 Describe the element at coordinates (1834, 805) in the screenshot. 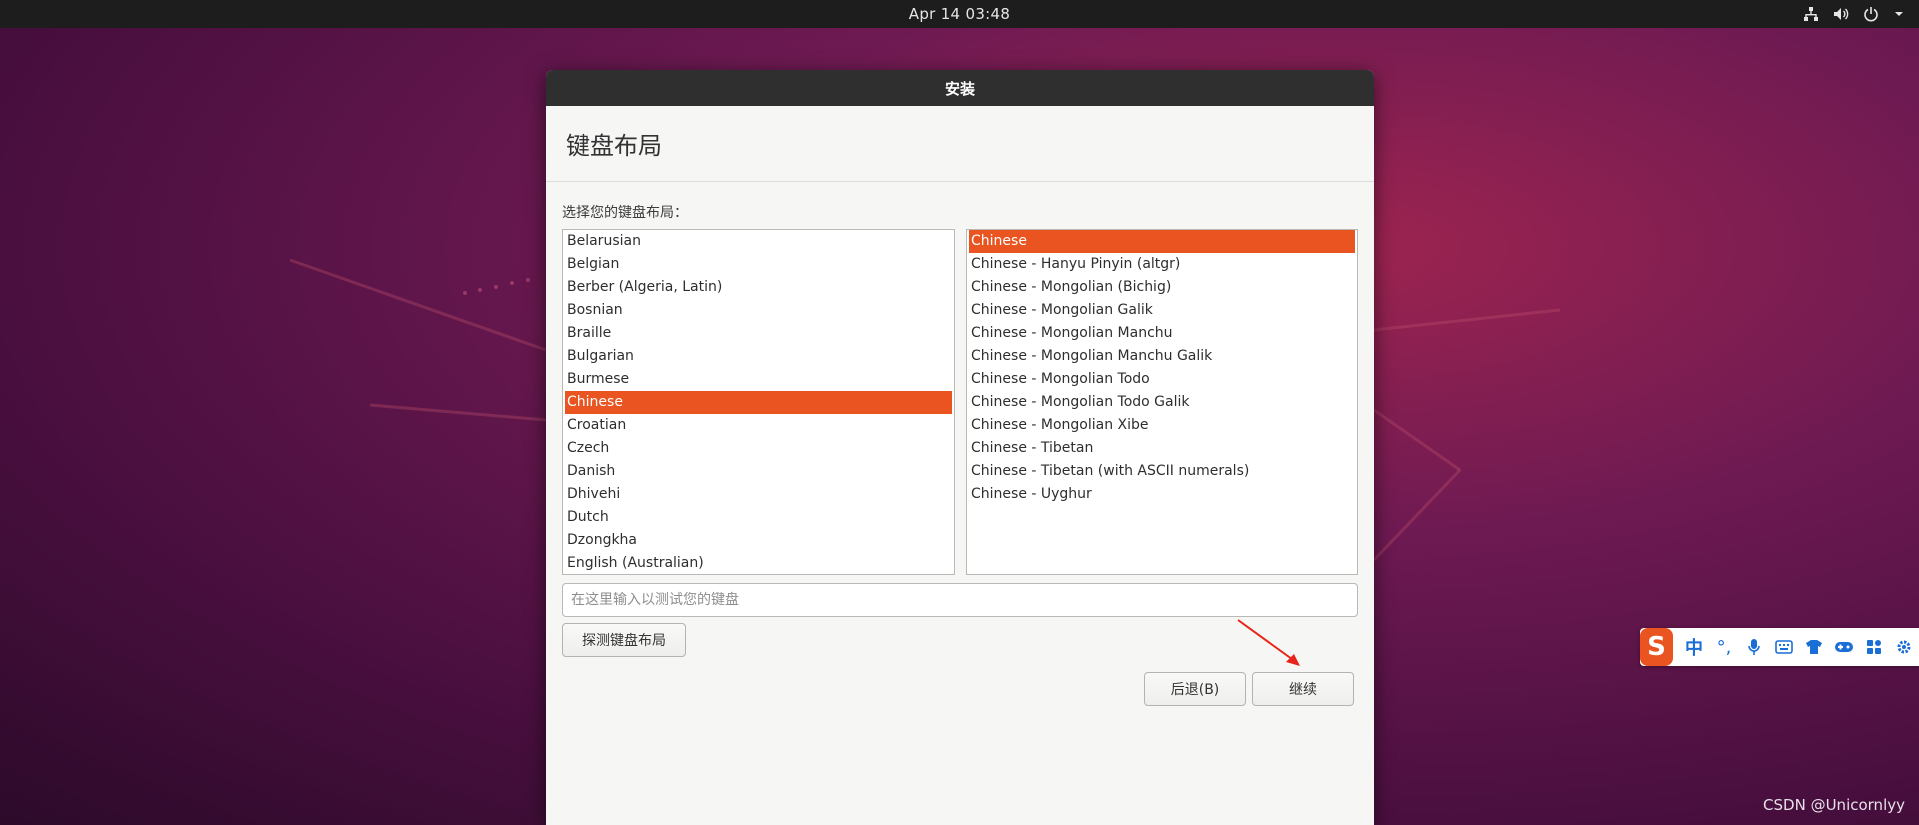

I see `watermark: CSDN @Unicornlyy` at that location.